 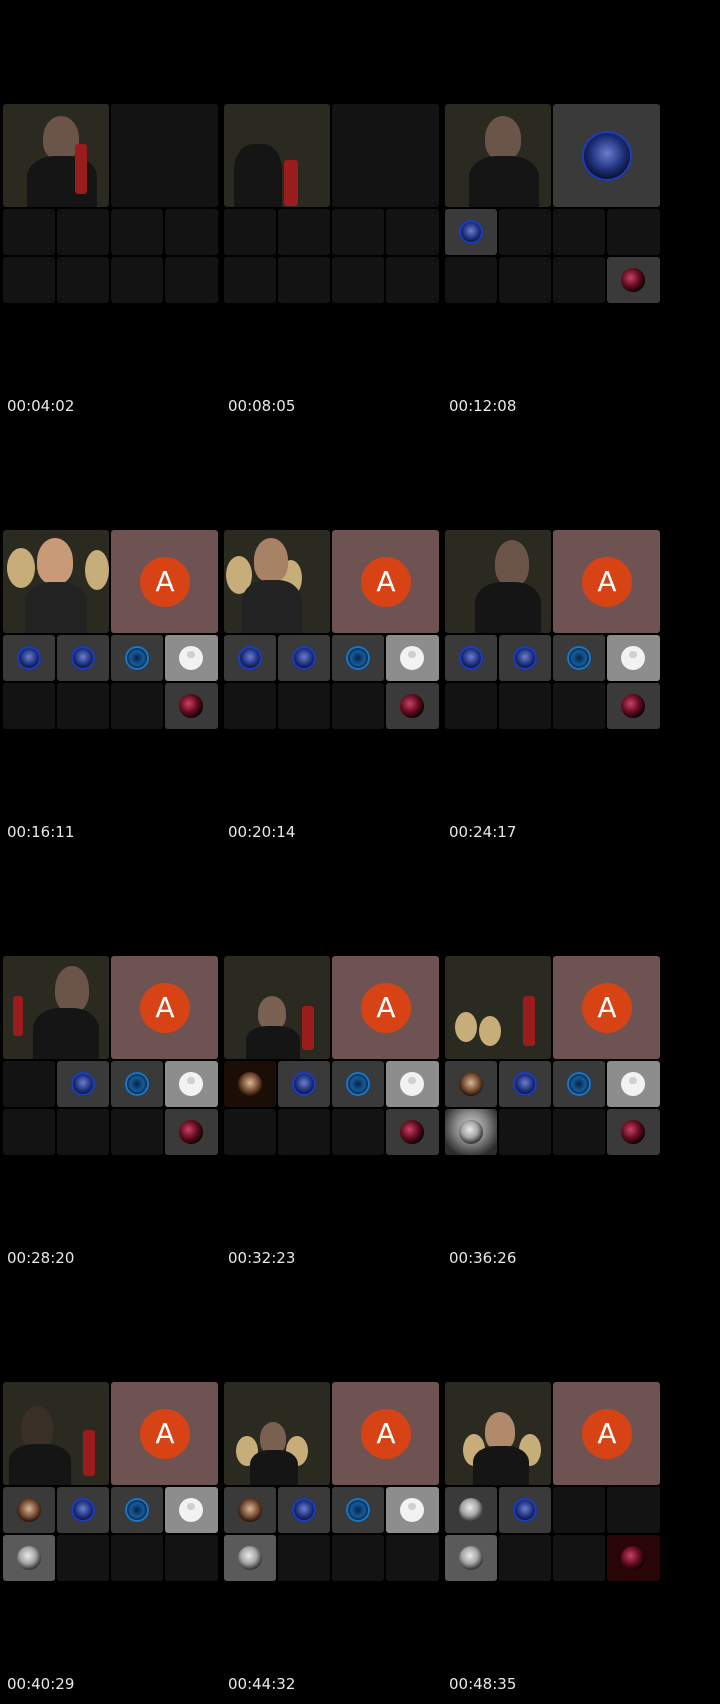 I want to click on thumbnail-10: A 00:40:29, so click(x=121, y=1491).